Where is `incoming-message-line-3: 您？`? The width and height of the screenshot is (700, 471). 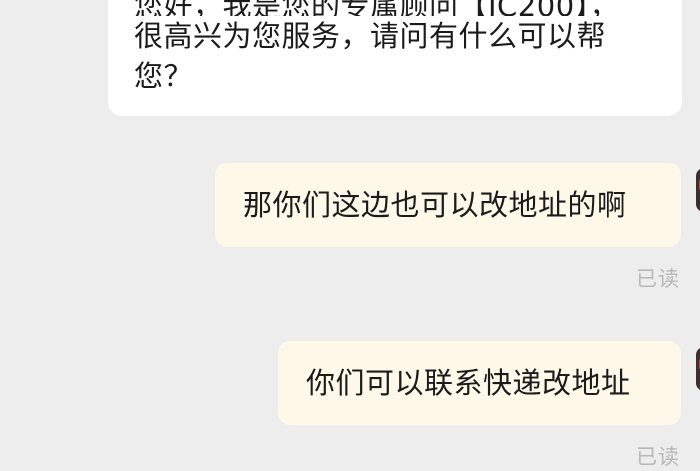
incoming-message-line-3: 您？ is located at coordinates (164, 76).